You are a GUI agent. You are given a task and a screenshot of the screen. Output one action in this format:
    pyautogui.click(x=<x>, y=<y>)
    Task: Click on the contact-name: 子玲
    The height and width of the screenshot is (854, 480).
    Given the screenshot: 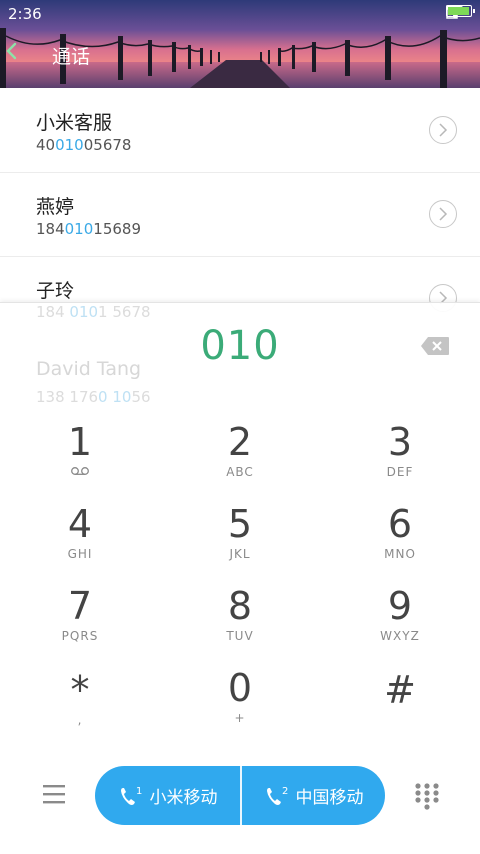 What is the action you would take?
    pyautogui.click(x=55, y=291)
    